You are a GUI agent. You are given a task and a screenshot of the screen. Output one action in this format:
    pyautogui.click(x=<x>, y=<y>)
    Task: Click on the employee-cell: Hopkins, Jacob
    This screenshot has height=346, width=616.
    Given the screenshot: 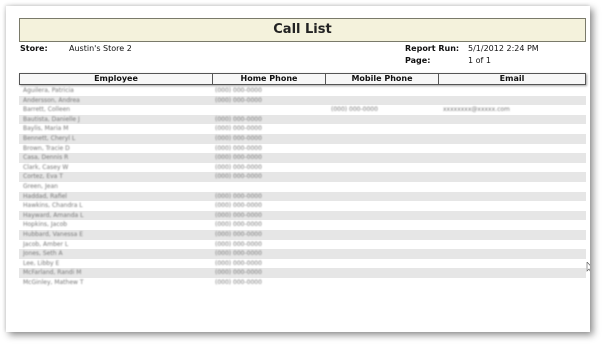 What is the action you would take?
    pyautogui.click(x=45, y=225)
    